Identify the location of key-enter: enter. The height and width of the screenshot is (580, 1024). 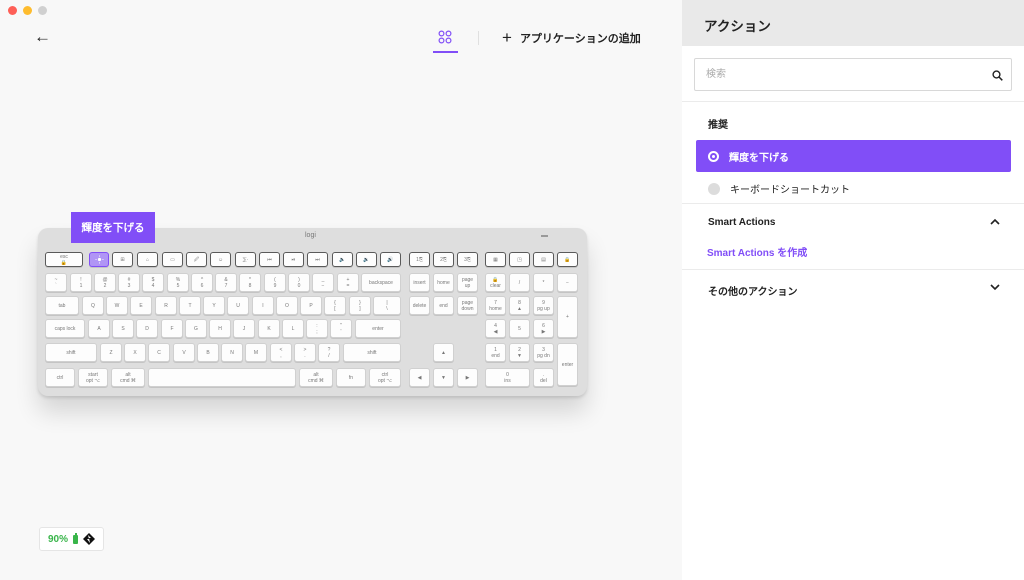
(378, 328).